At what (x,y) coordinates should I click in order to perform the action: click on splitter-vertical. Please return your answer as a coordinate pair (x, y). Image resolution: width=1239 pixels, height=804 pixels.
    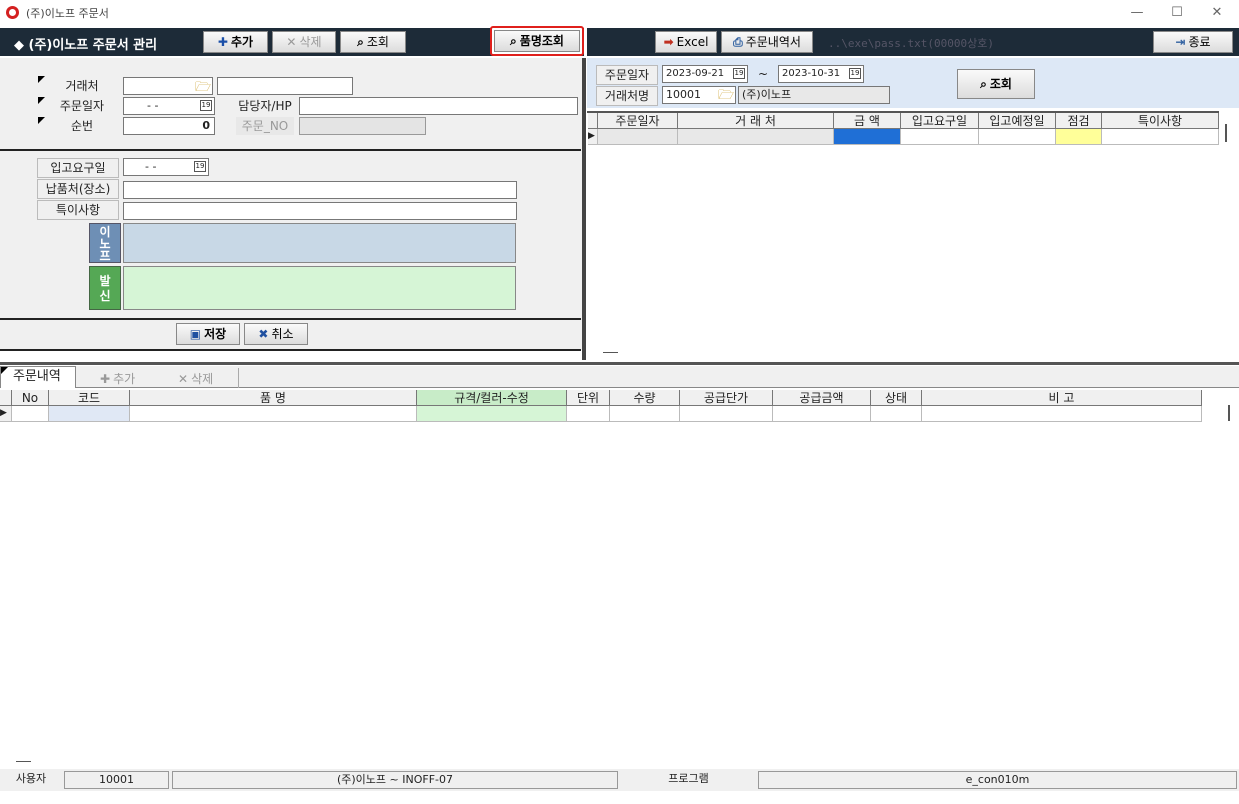
    Looking at the image, I should click on (584, 209).